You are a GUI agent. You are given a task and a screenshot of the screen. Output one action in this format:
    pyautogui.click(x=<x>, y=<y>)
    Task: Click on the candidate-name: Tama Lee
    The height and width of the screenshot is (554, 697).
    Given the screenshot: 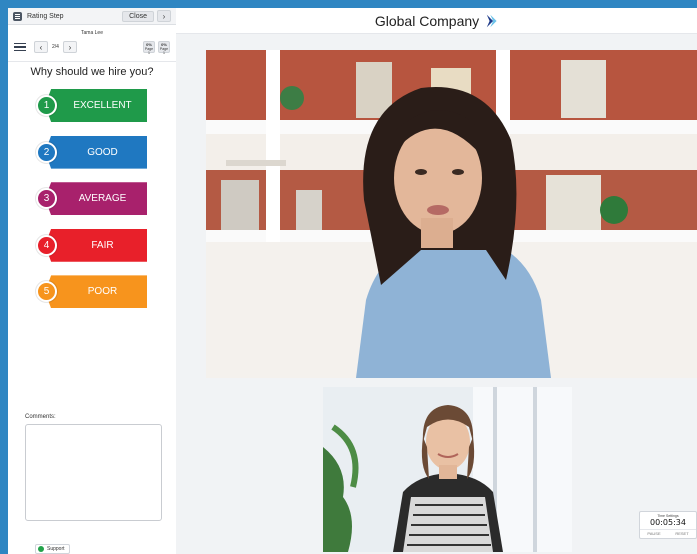 What is the action you would take?
    pyautogui.click(x=92, y=33)
    